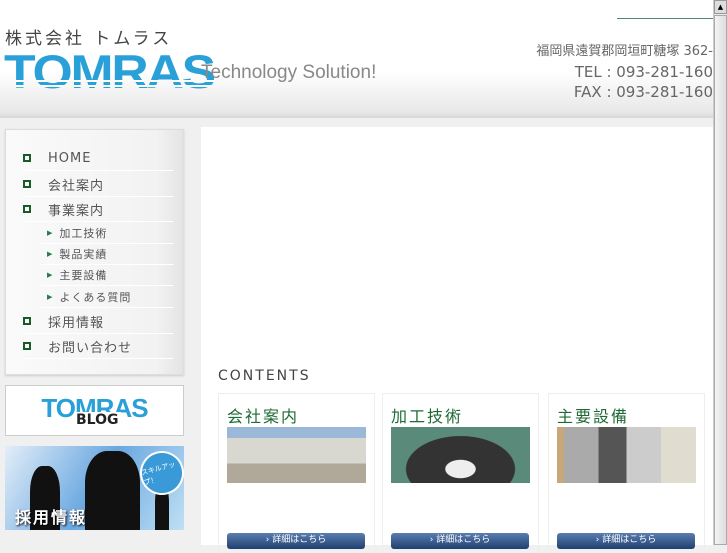 The width and height of the screenshot is (727, 553). I want to click on scrollbar-thumb, so click(720, 280).